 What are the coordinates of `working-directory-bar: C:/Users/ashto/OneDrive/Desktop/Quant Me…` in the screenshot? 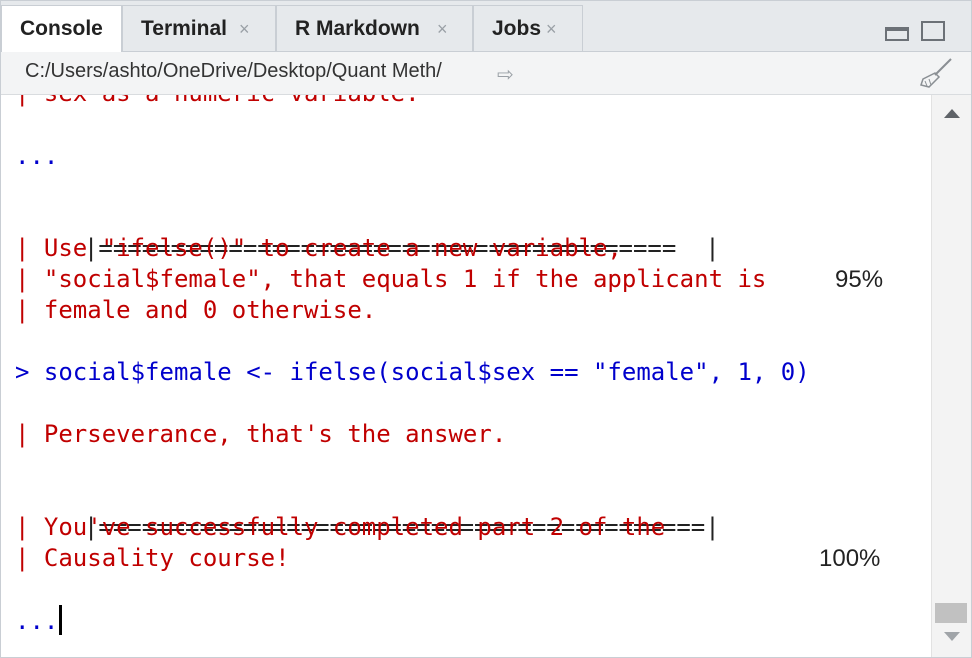 It's located at (486, 73).